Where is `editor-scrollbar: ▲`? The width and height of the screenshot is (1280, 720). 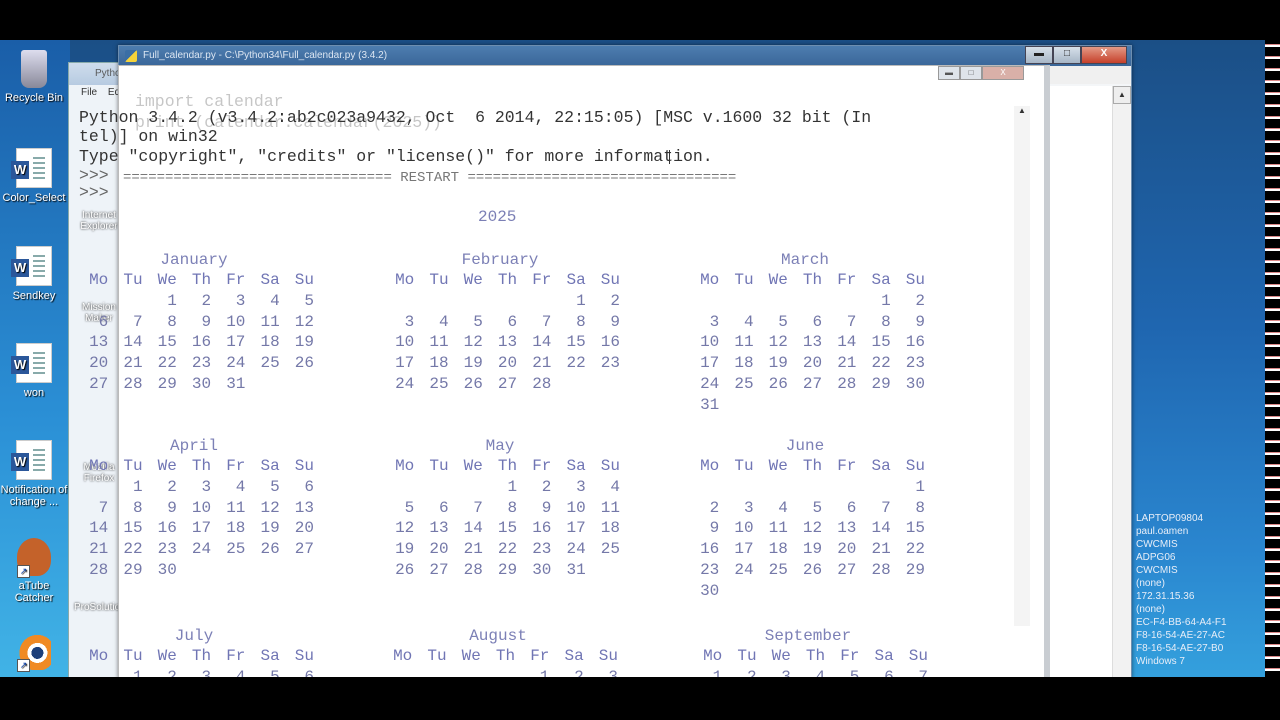
editor-scrollbar: ▲ is located at coordinates (1121, 381).